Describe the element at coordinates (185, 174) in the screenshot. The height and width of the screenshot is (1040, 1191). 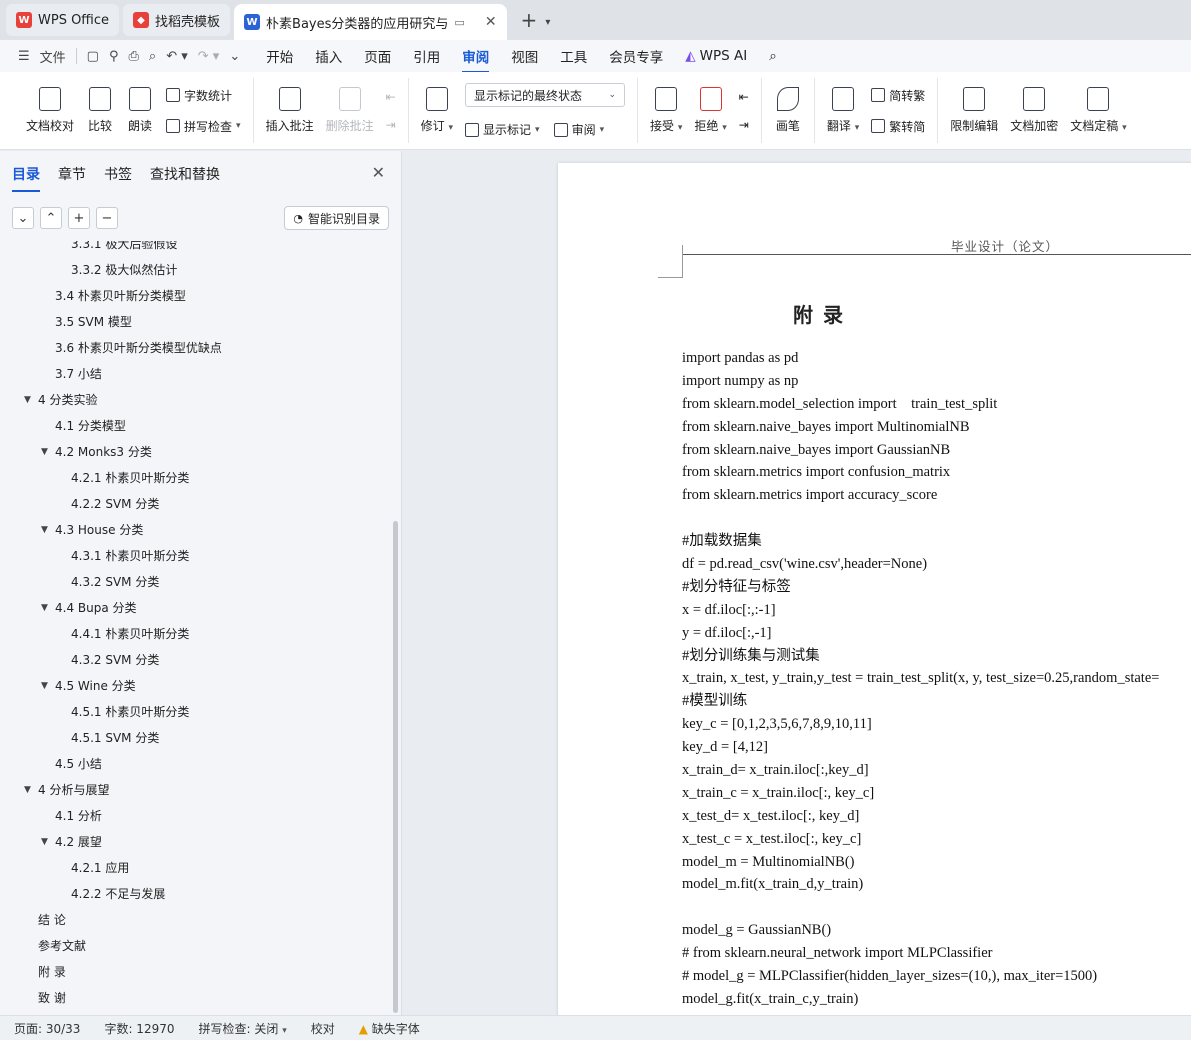
I see `tab-find-replace: 查找和替换` at that location.